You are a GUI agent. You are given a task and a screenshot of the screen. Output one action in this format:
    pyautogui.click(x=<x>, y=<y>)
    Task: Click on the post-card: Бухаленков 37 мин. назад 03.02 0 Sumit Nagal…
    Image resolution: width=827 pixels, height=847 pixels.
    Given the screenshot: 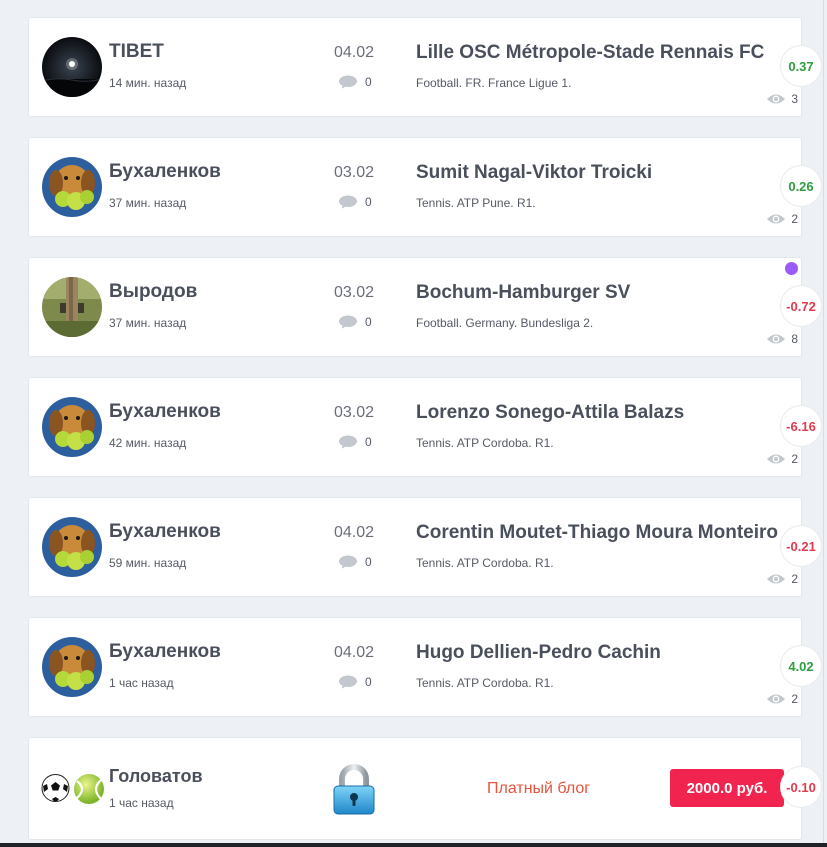 What is the action you would take?
    pyautogui.click(x=415, y=187)
    